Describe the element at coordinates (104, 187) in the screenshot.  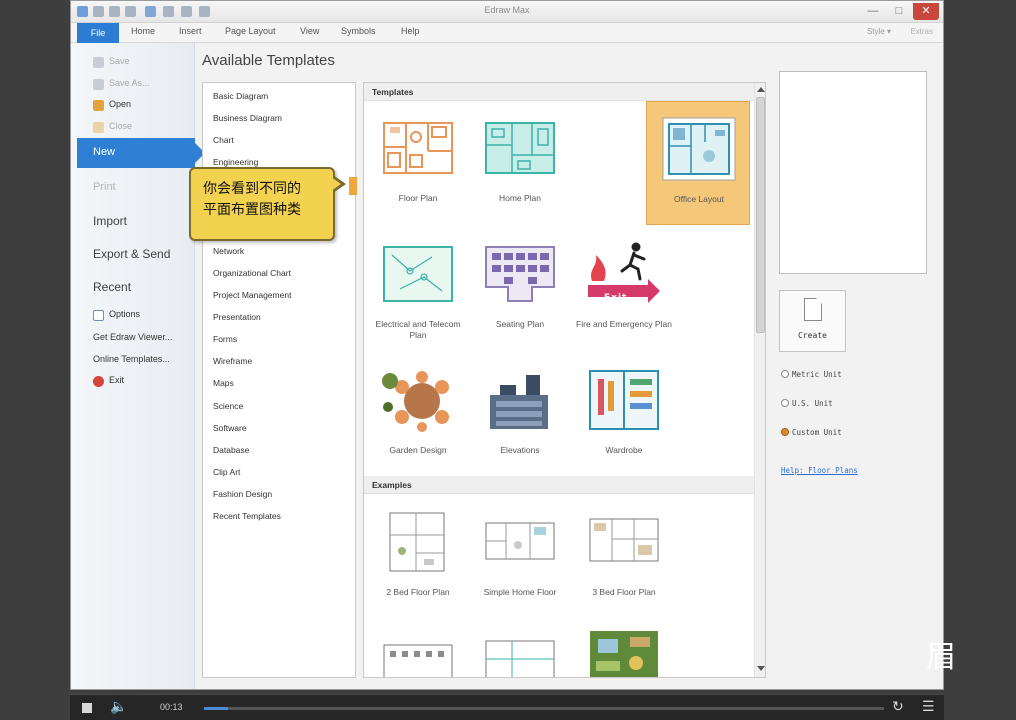
I see `menu-print: Print` at that location.